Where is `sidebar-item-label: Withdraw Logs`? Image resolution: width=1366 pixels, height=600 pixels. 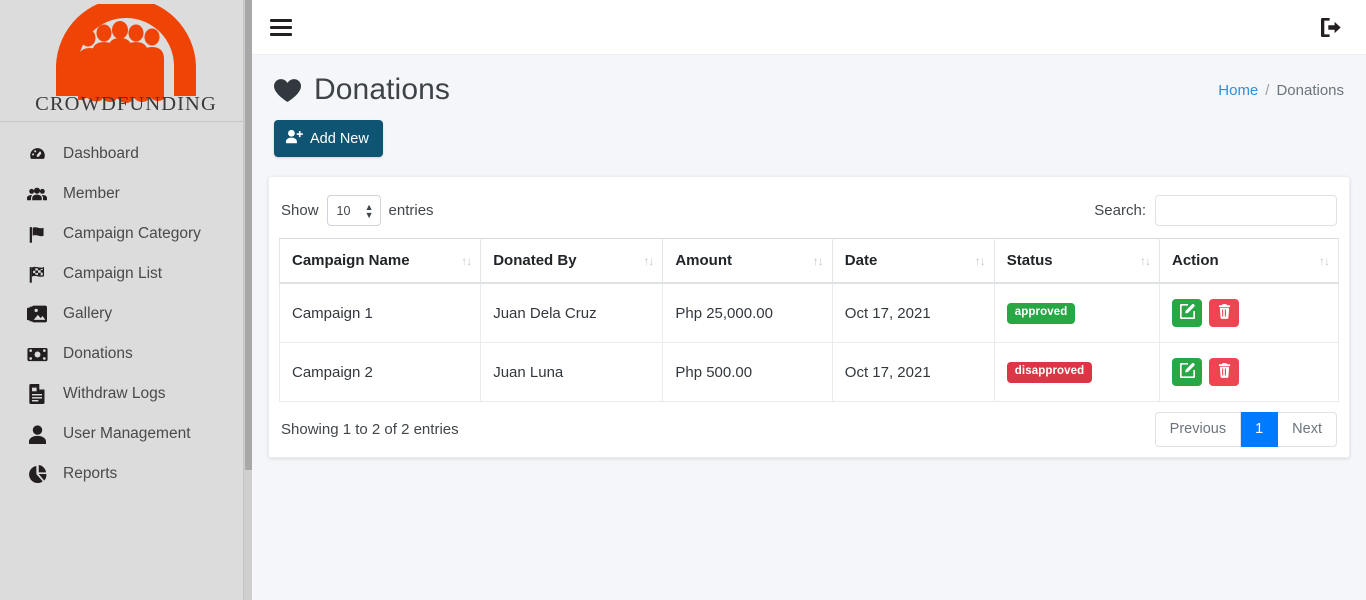 sidebar-item-label: Withdraw Logs is located at coordinates (114, 393).